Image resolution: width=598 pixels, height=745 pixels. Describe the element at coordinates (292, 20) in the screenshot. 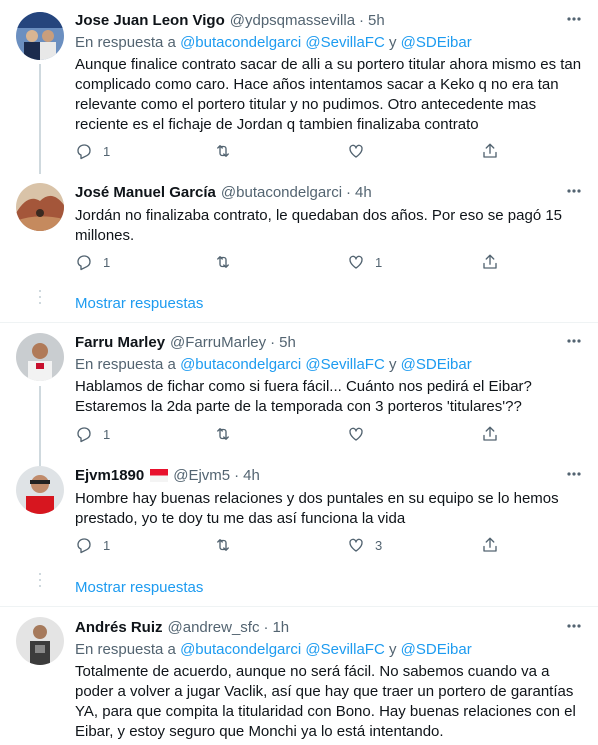

I see `author-handle: @ydpsqmassevilla` at that location.